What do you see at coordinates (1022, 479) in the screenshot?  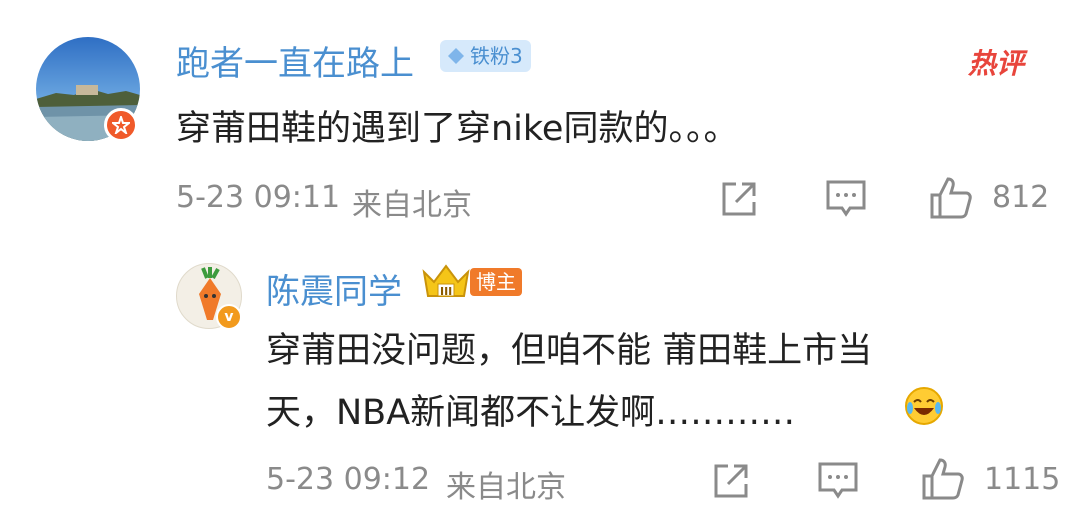 I see `reply-like-count: 1115` at bounding box center [1022, 479].